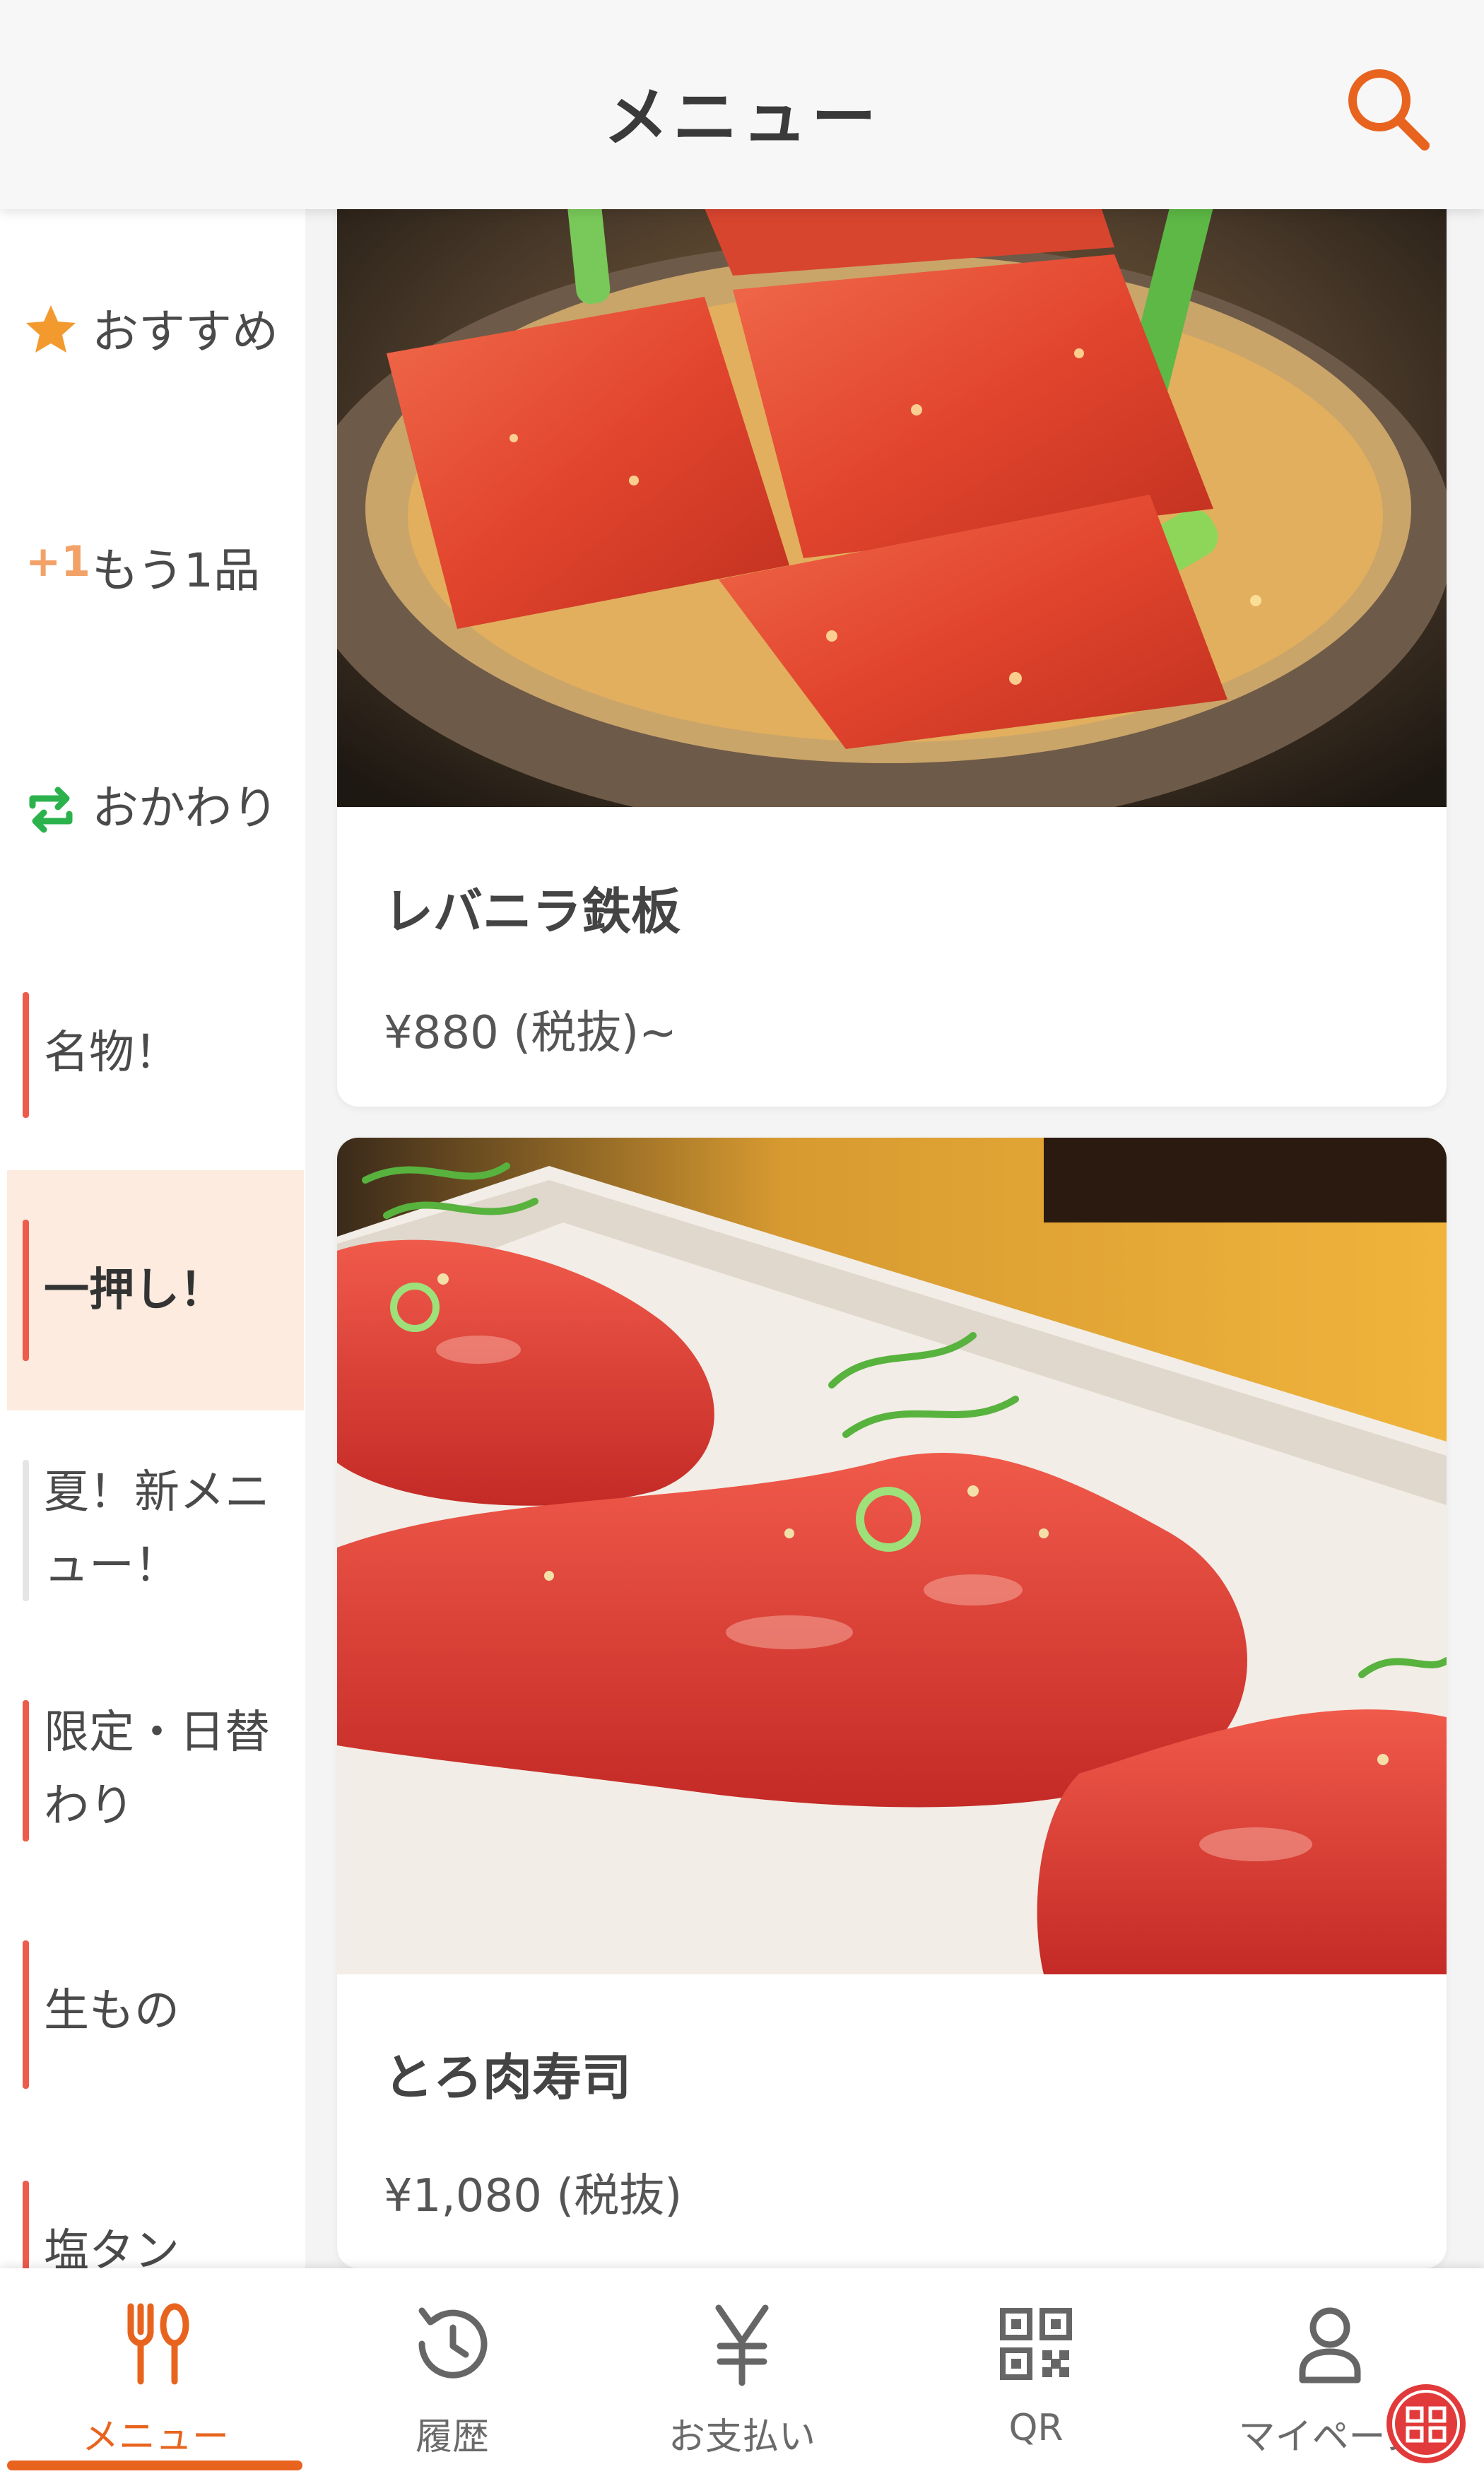 The image size is (1484, 2481). I want to click on tab-menu: メニュー, so click(155, 2374).